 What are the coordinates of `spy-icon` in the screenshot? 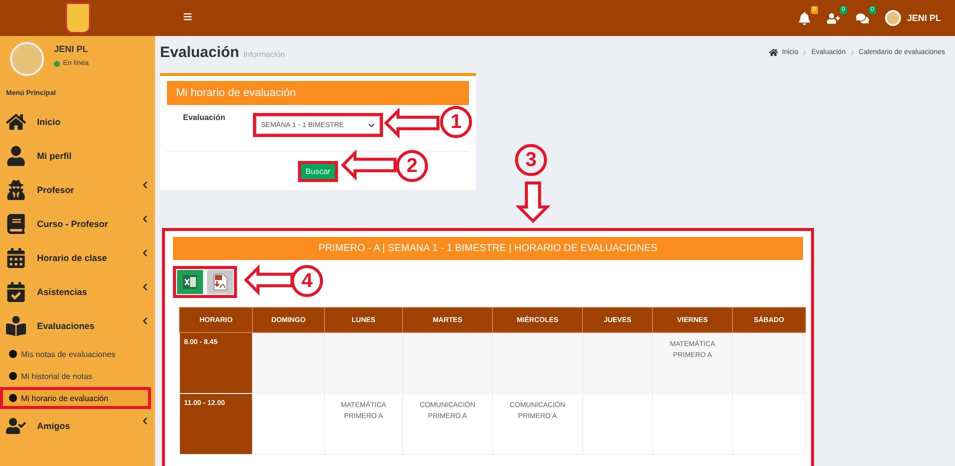 It's located at (16, 190).